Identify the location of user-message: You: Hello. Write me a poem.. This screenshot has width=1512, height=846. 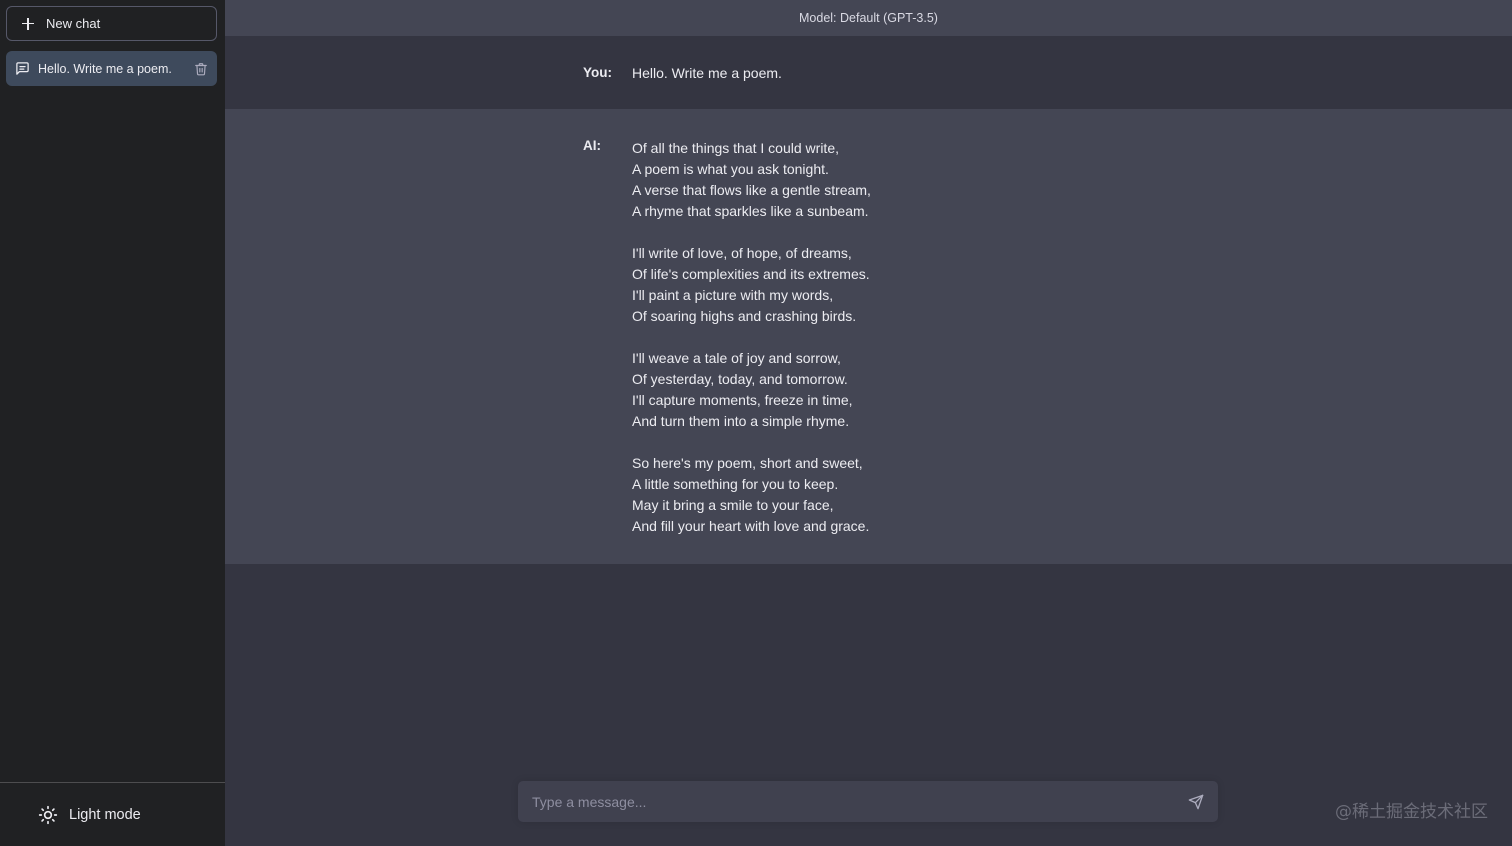
(868, 72).